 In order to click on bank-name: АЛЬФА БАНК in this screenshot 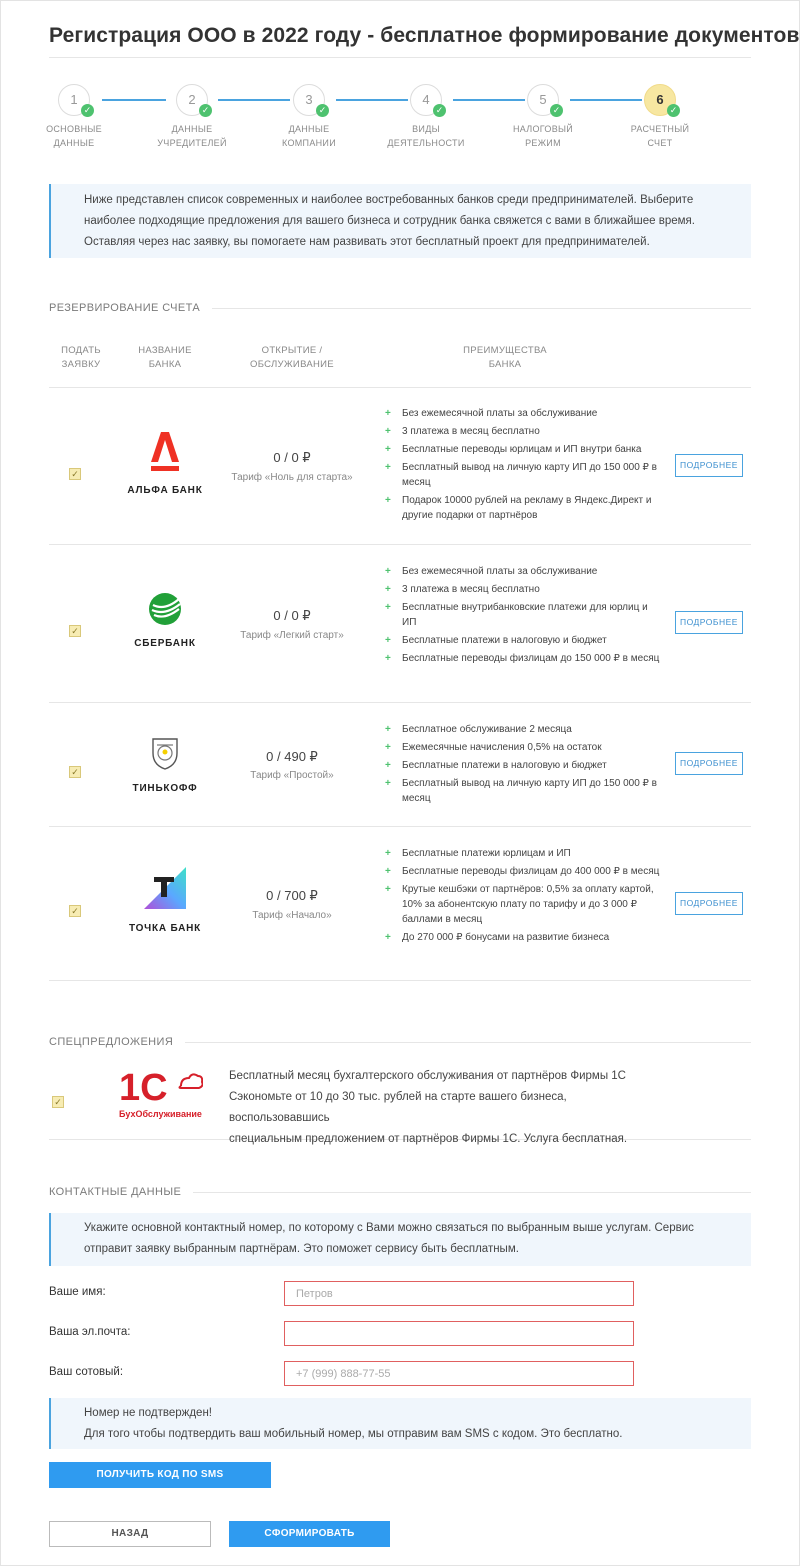, I will do `click(165, 490)`.